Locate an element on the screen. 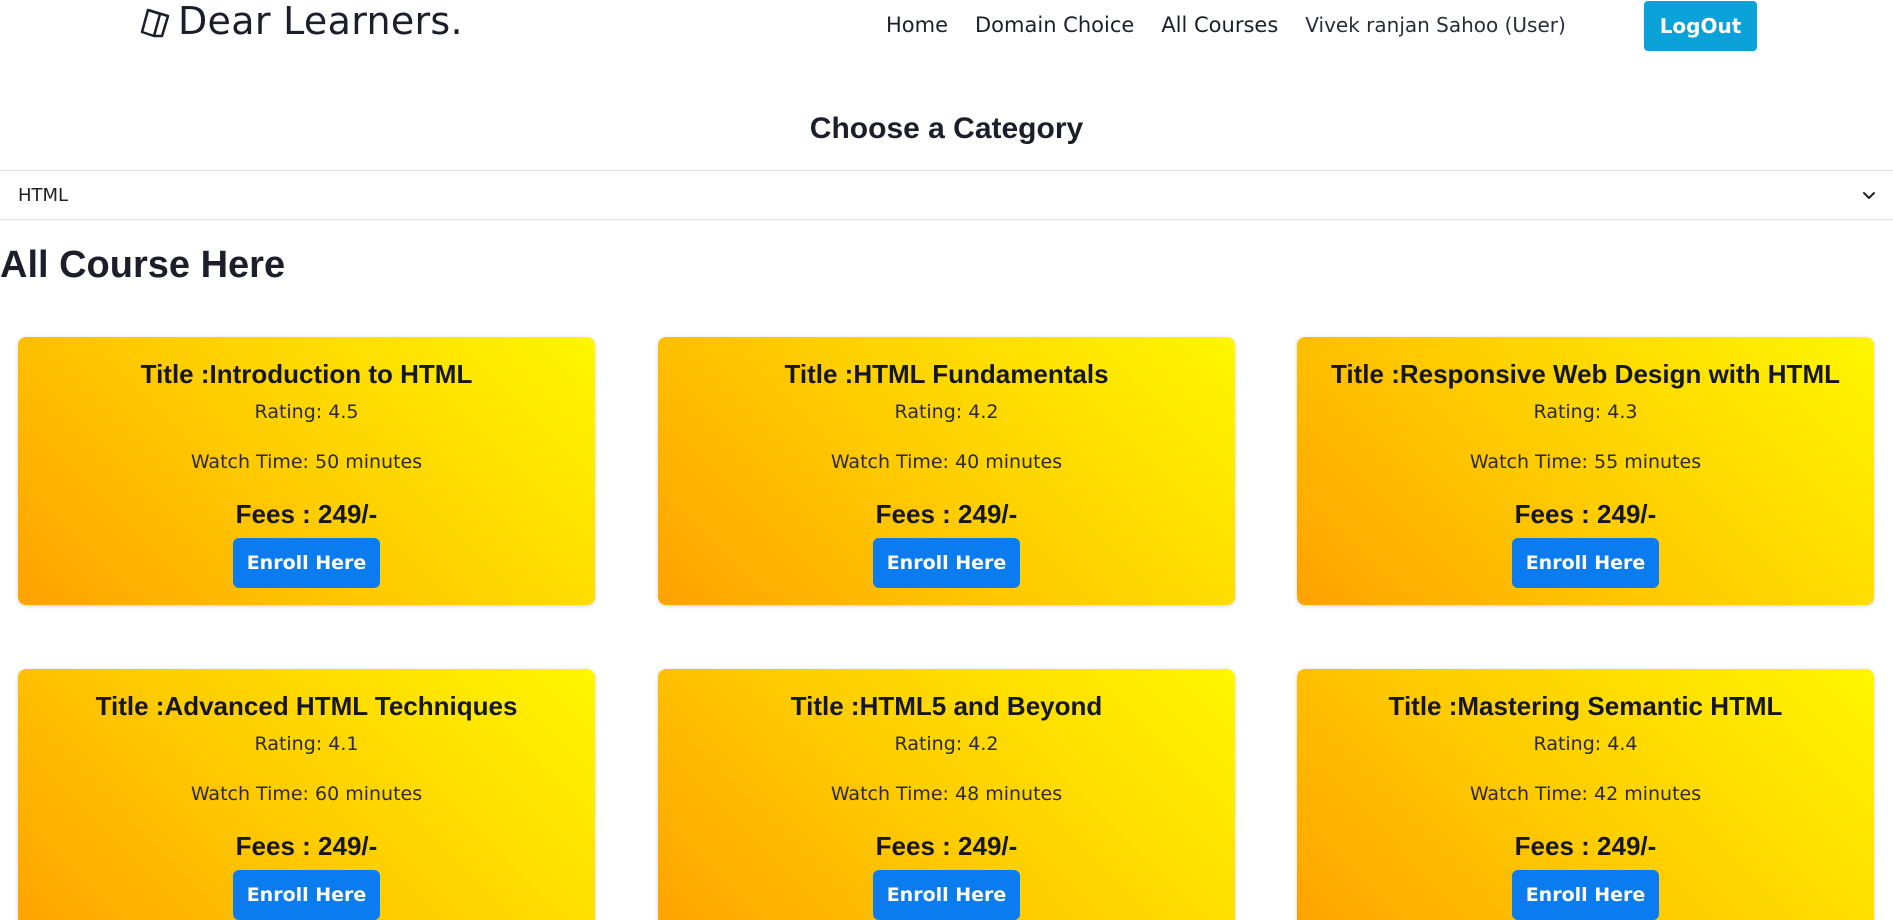 The width and height of the screenshot is (1893, 920). brand-logo: Dear Learners. is located at coordinates (300, 21).